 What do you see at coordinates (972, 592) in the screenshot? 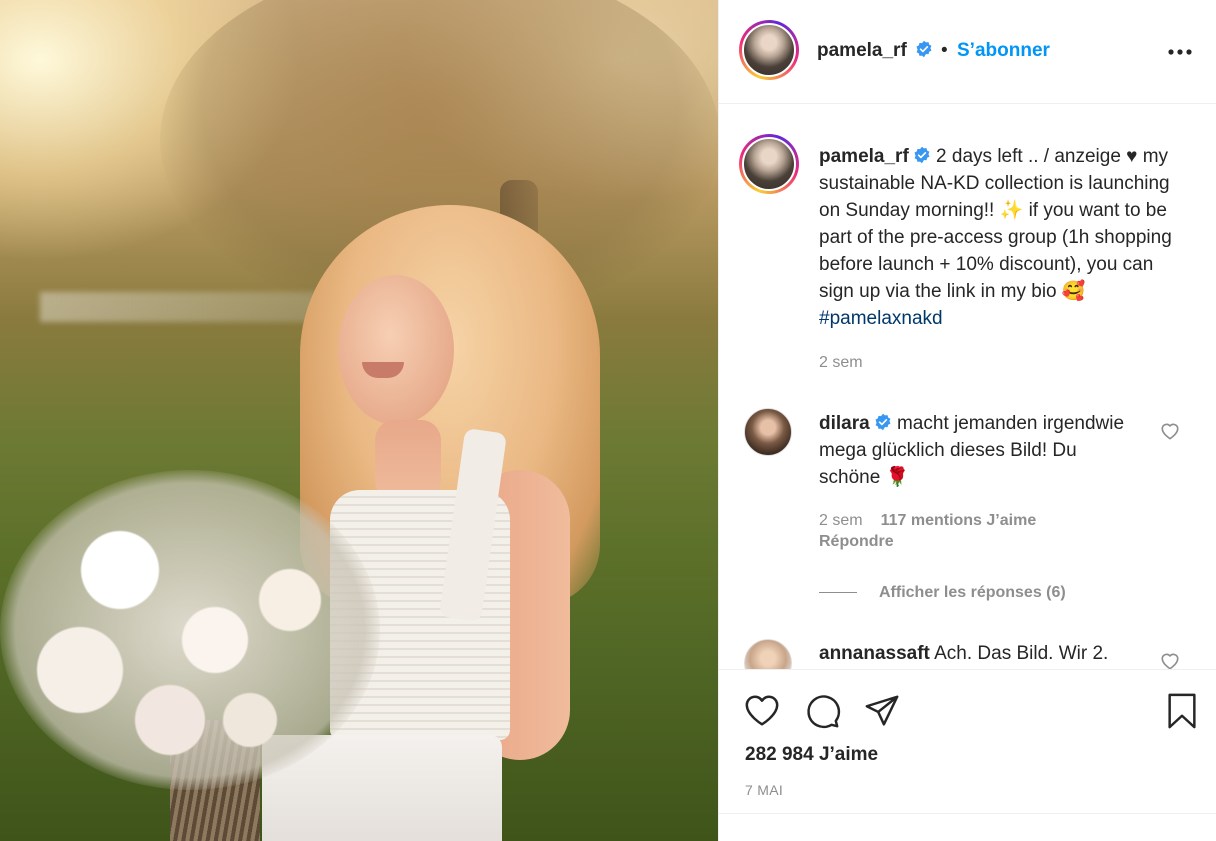
I see `view-replies-label: Afficher les réponses (6)` at bounding box center [972, 592].